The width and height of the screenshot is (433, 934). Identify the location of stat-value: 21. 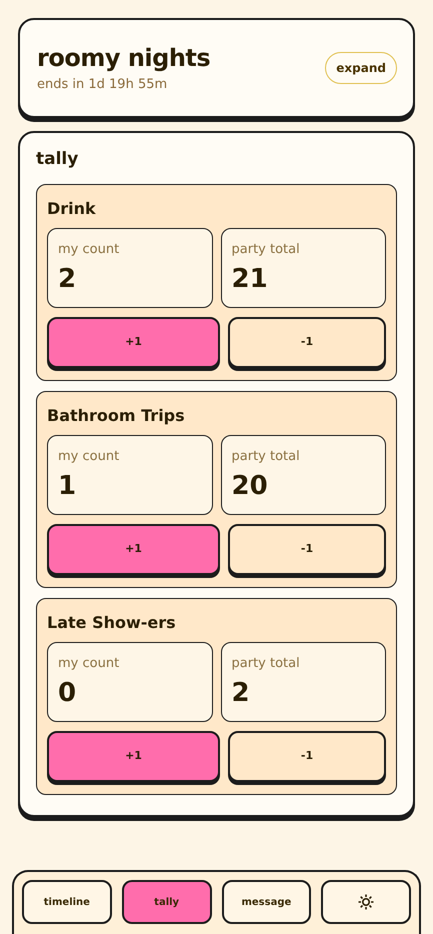
(250, 279).